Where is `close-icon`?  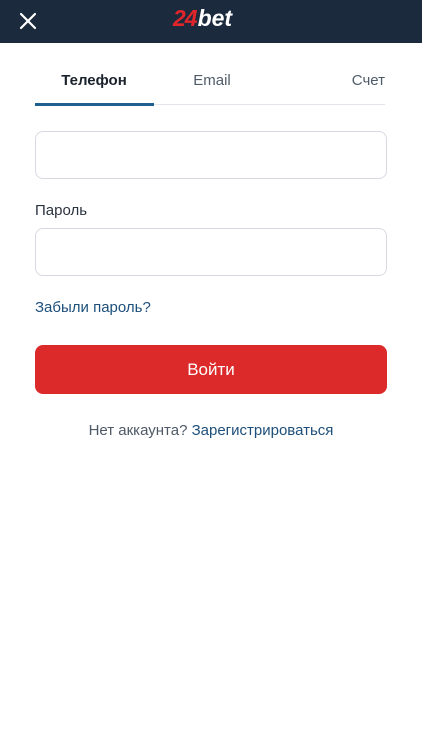 close-icon is located at coordinates (28, 21).